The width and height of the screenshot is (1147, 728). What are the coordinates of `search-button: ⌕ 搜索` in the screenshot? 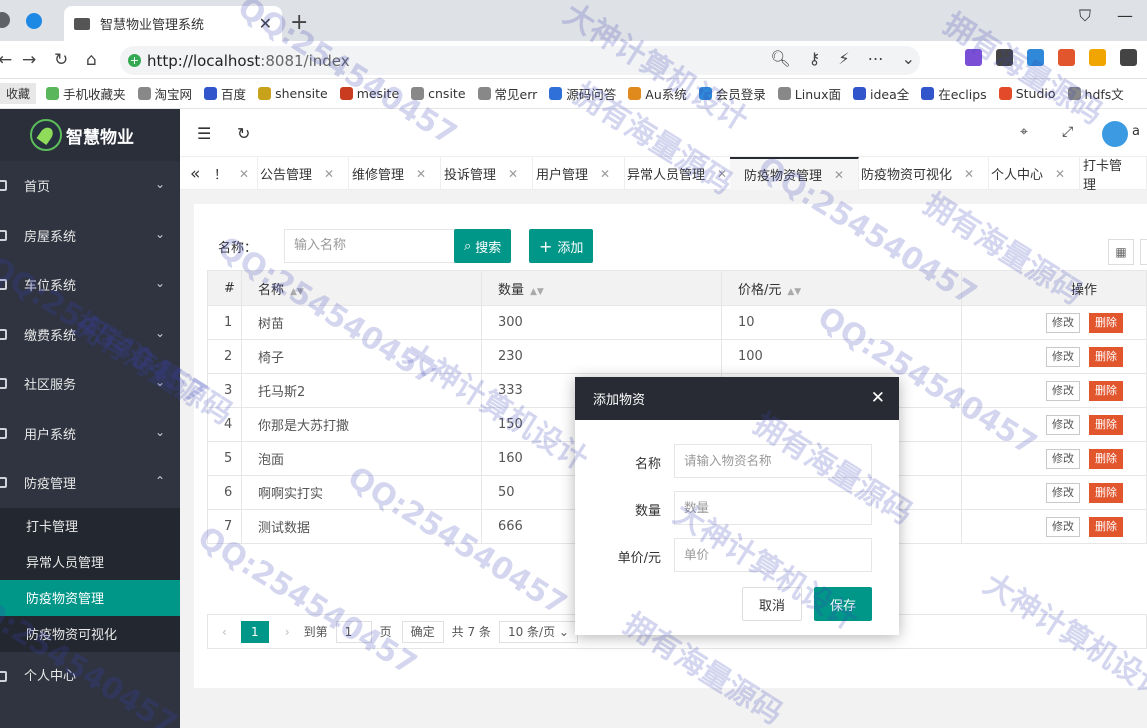 It's located at (483, 246).